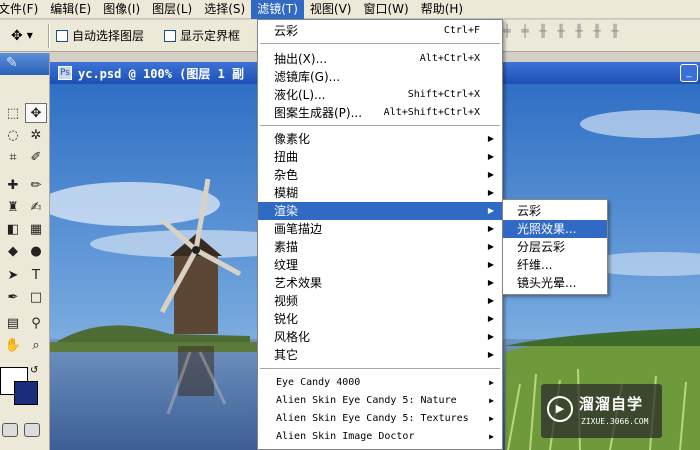 This screenshot has width=700, height=450. Describe the element at coordinates (298, 283) in the screenshot. I see `menu-item-label: 艺术效果` at that location.